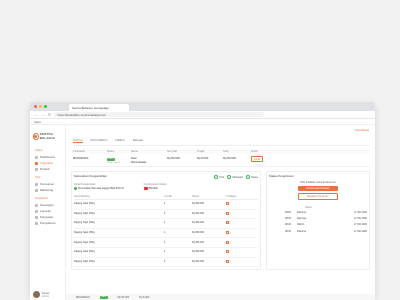  I want to click on order-subtotal: Rp.80.000, so click(173, 158).